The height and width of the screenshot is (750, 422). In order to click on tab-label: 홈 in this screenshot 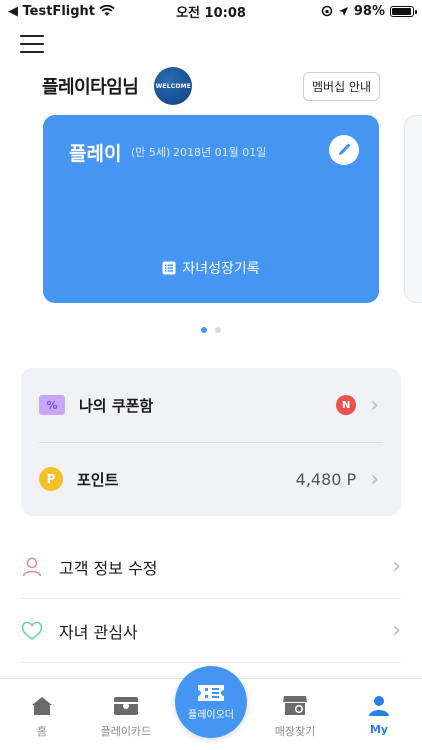, I will do `click(42, 731)`.